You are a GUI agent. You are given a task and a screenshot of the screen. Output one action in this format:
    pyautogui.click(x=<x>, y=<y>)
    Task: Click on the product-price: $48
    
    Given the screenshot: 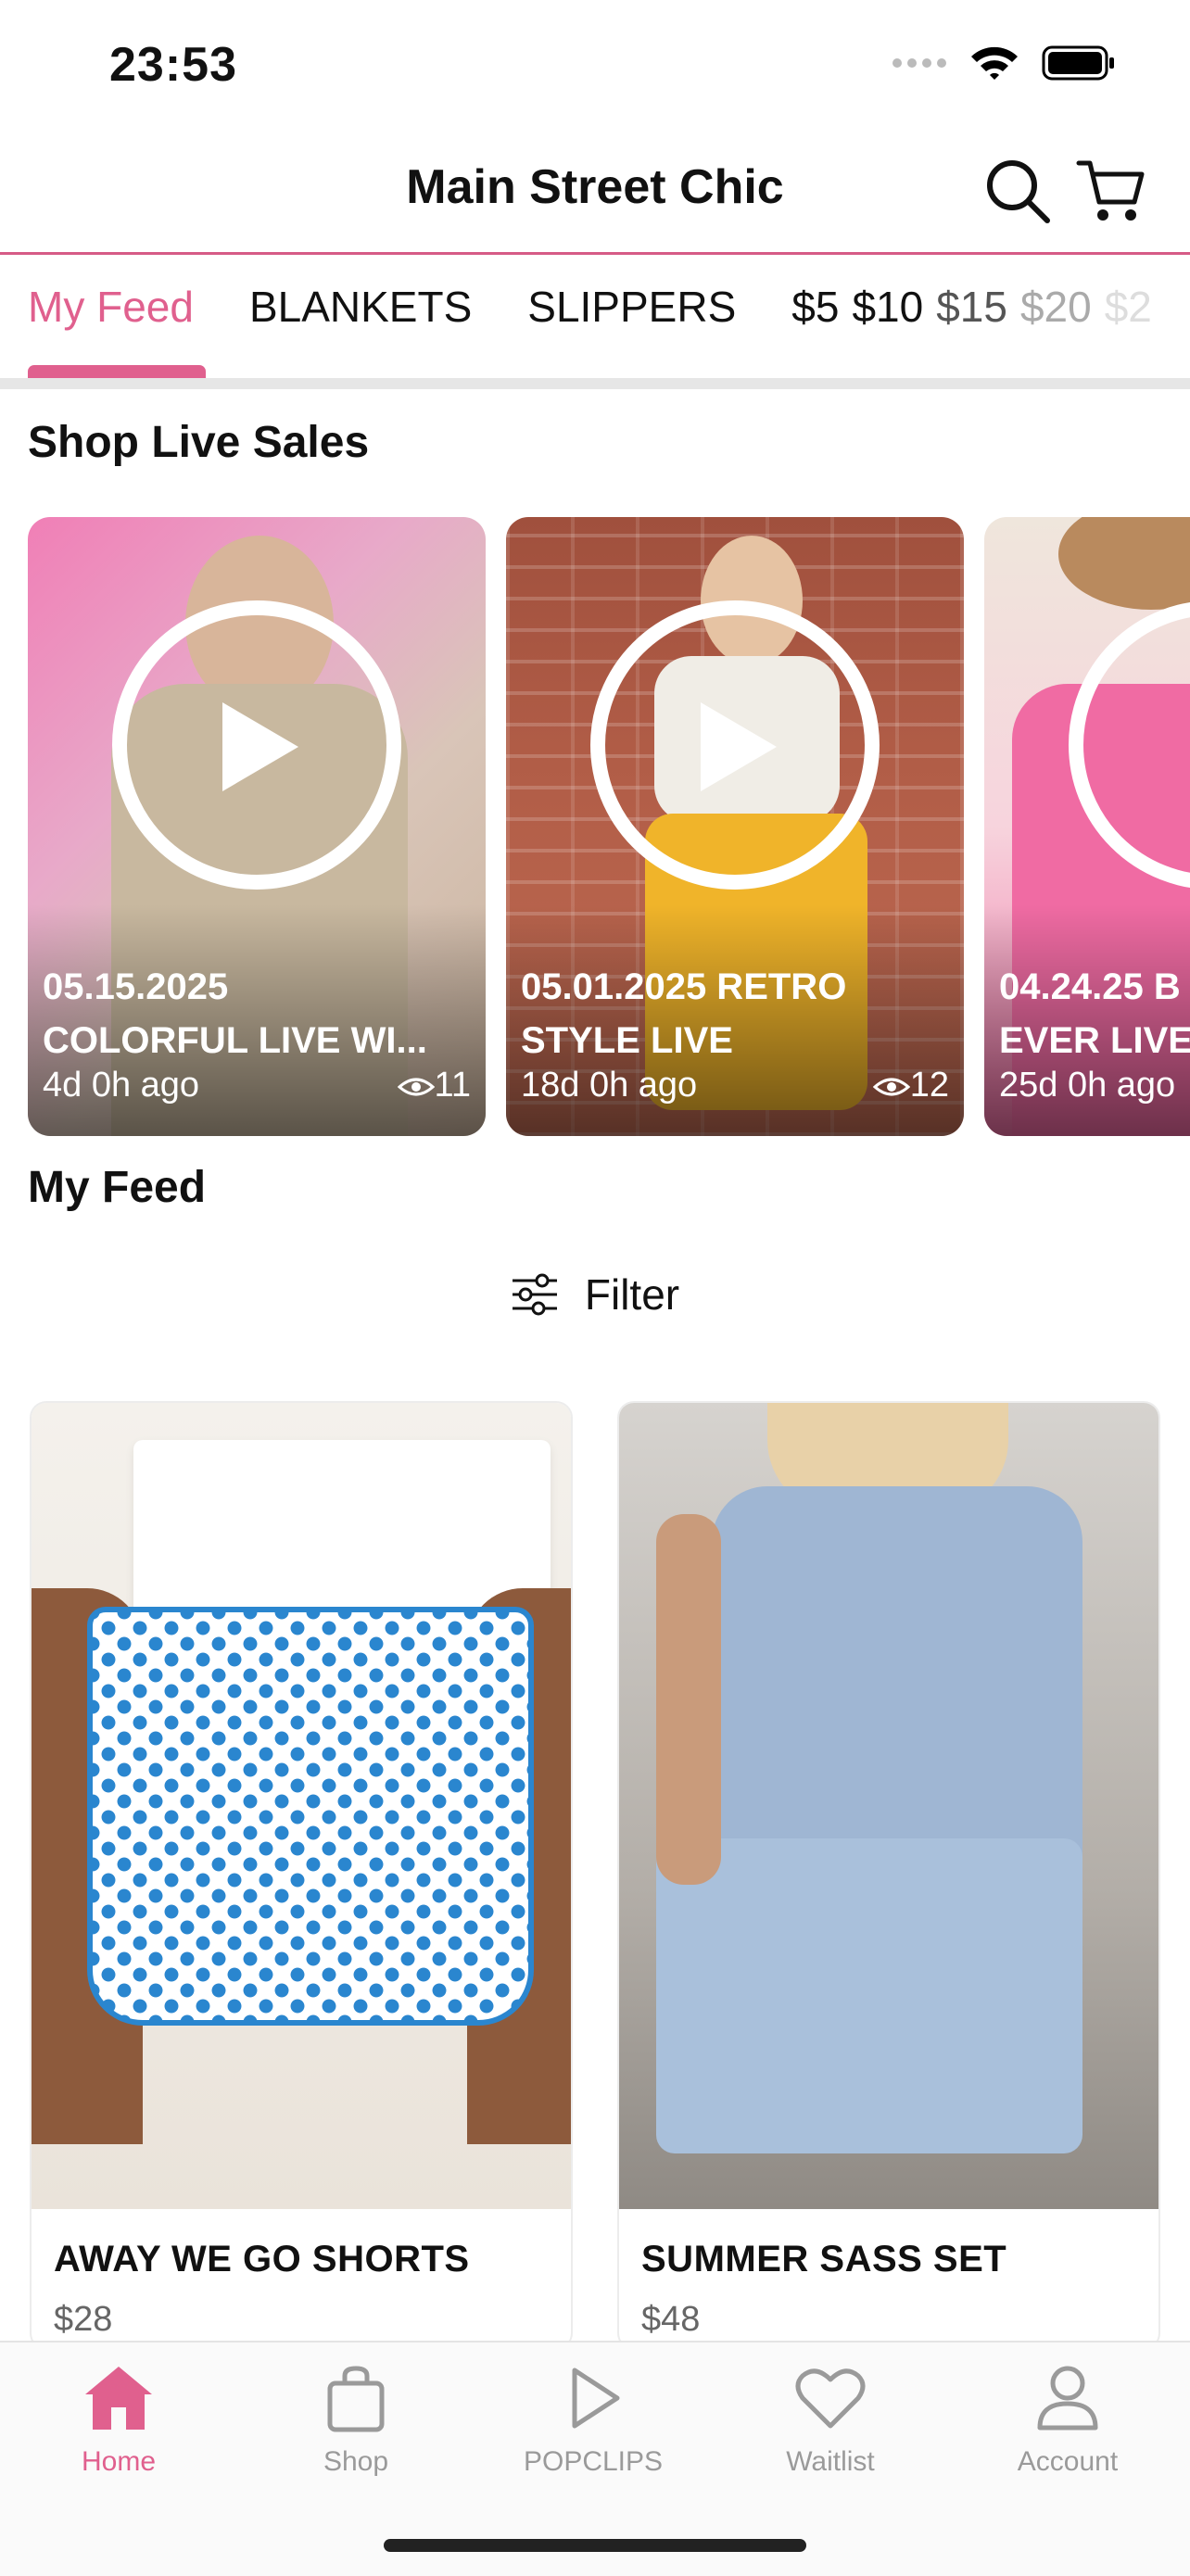 What is the action you would take?
    pyautogui.click(x=671, y=2319)
    